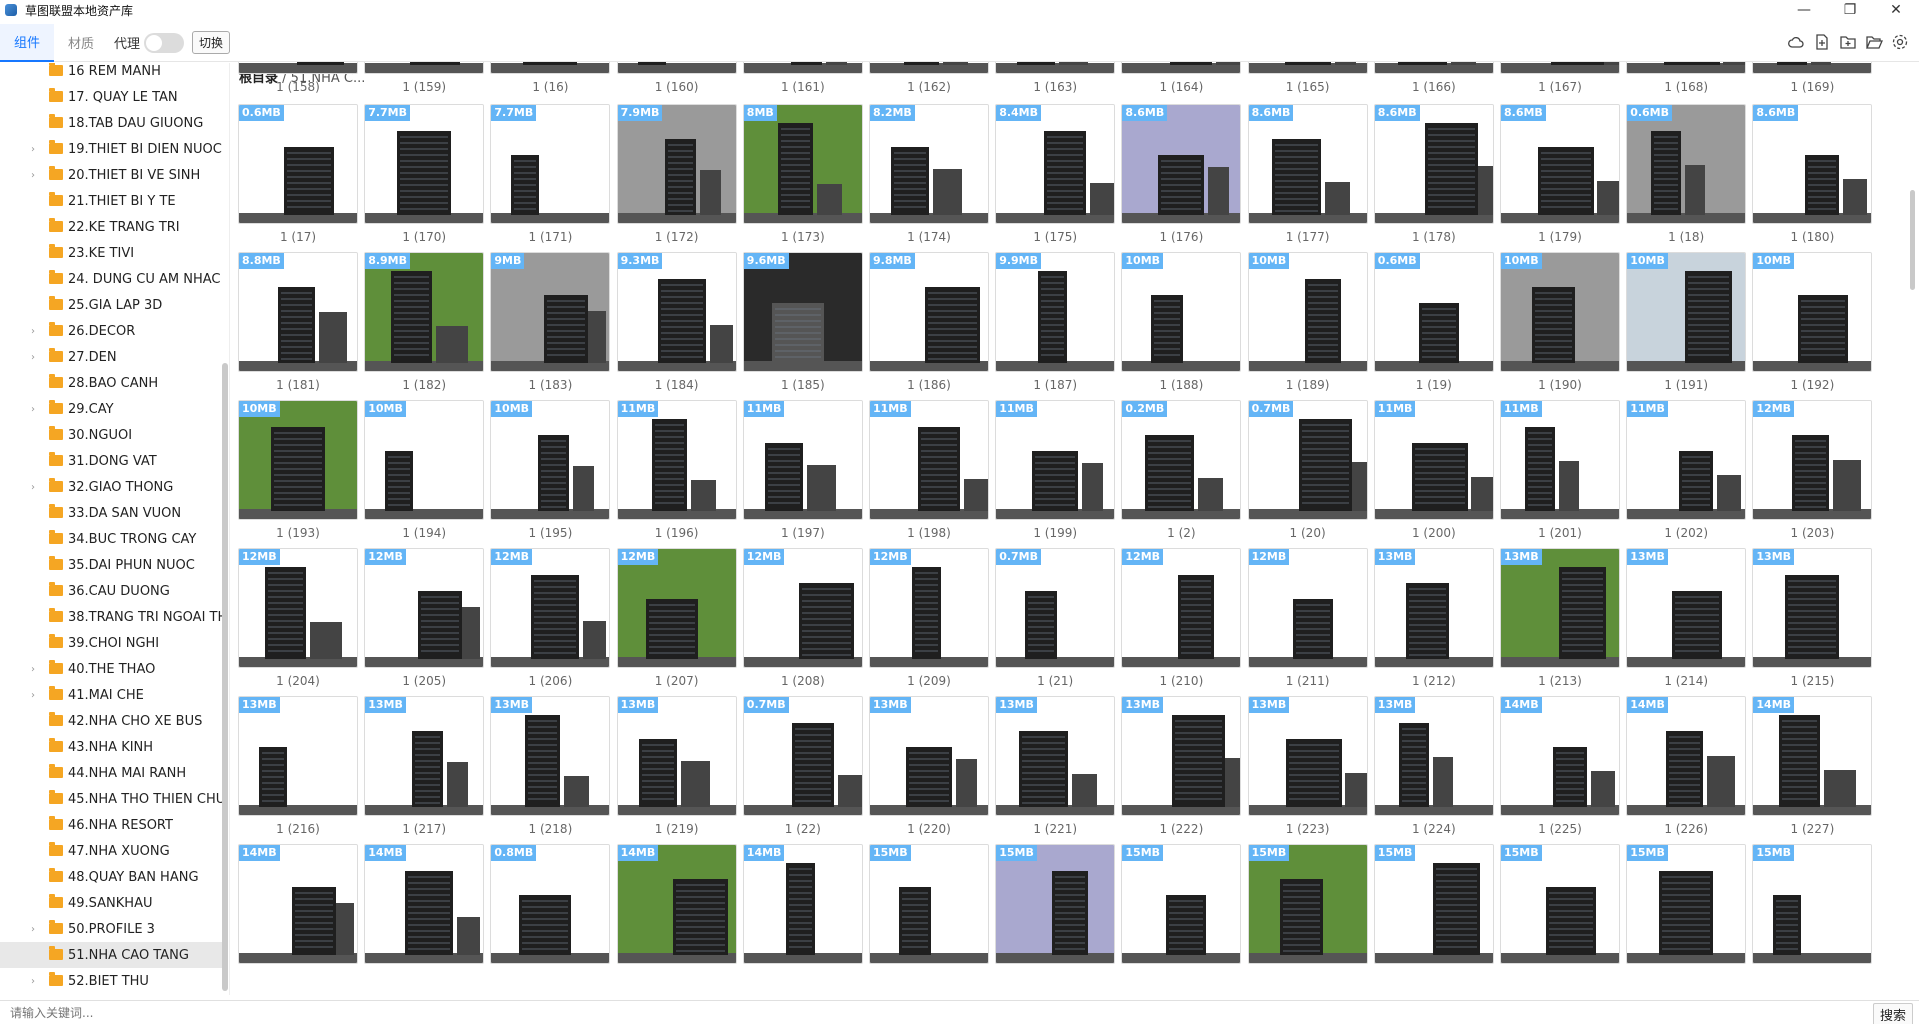  What do you see at coordinates (111, 539) in the screenshot?
I see `sidebar-folder-item: 34.BUC TRONG CAY` at bounding box center [111, 539].